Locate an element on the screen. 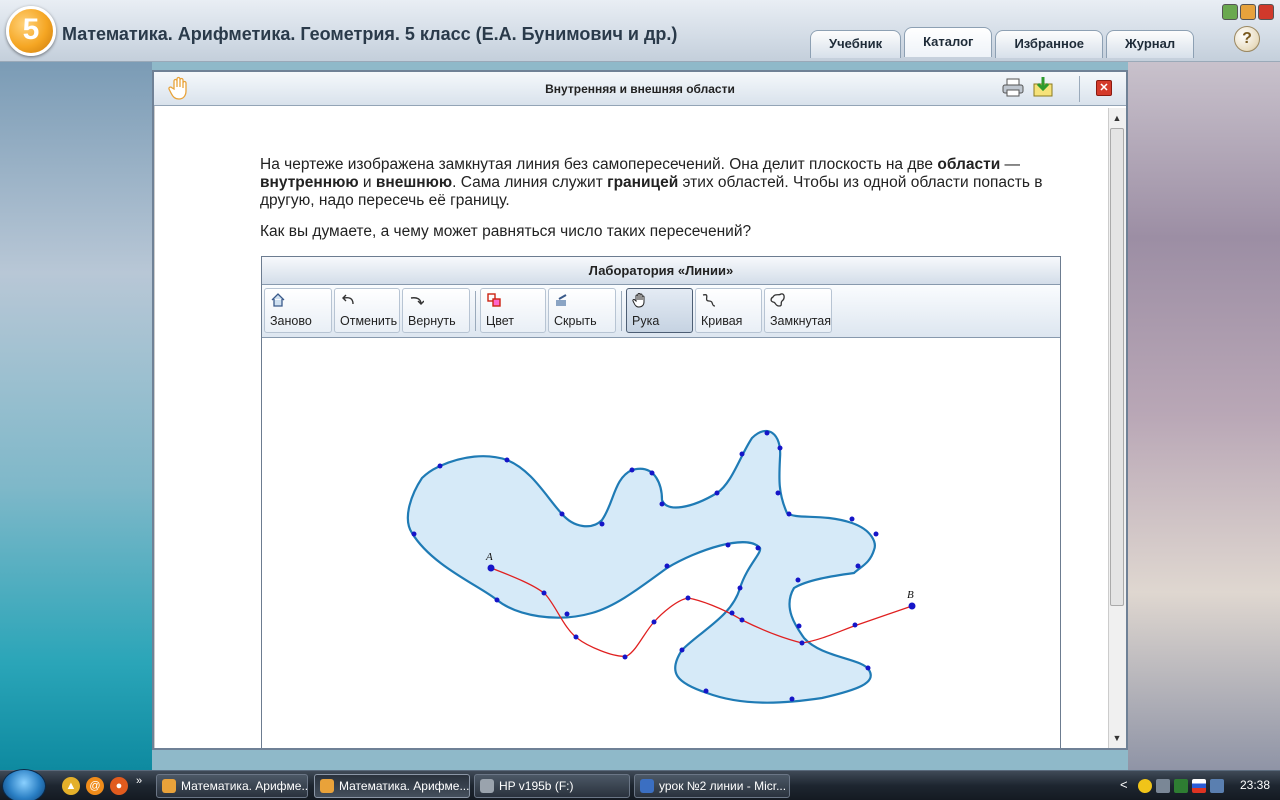 The image size is (1280, 800). volume-icon is located at coordinates (1217, 786).